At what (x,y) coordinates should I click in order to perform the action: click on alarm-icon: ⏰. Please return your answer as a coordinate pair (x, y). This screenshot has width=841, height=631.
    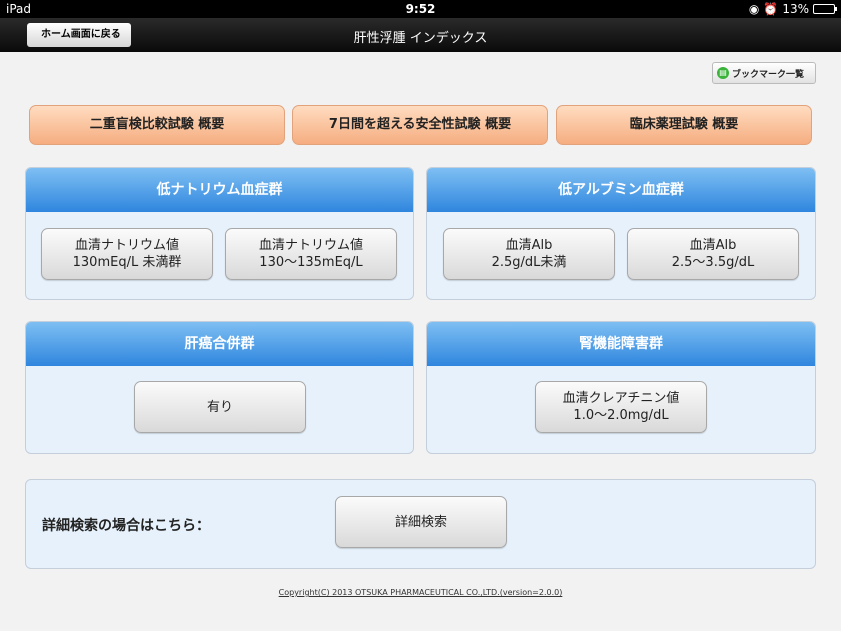
    Looking at the image, I should click on (771, 9).